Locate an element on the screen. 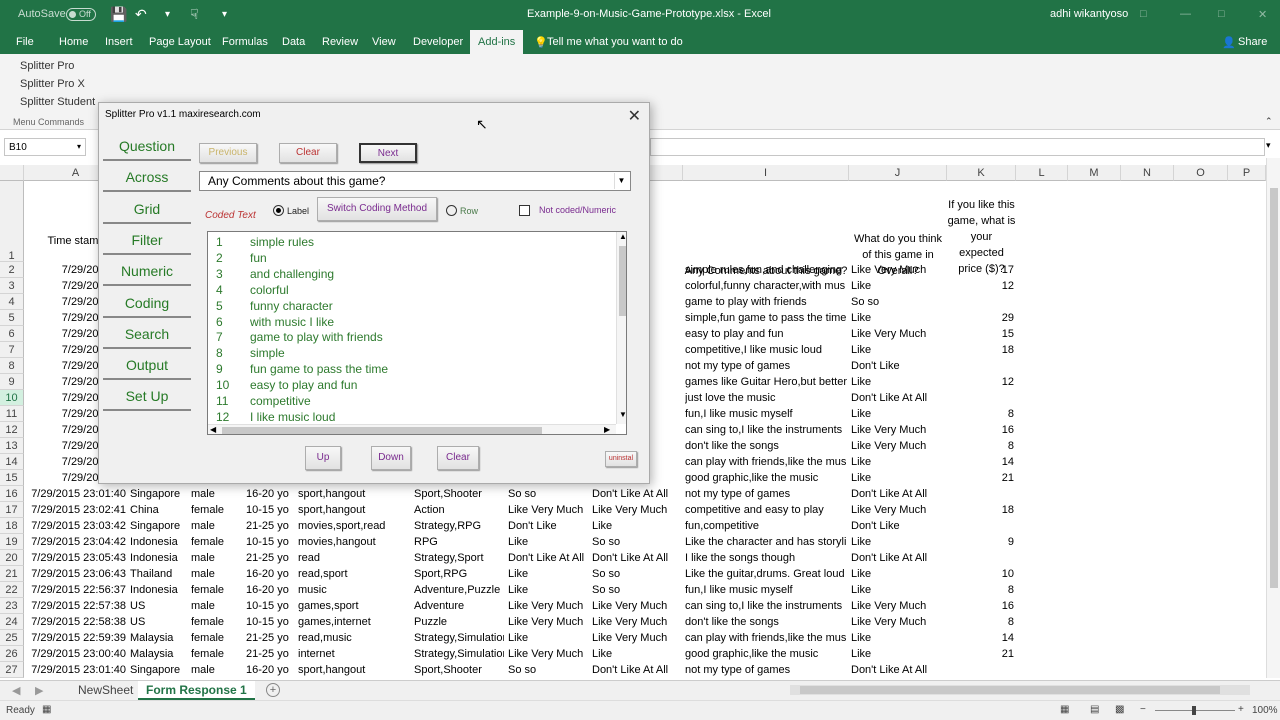 This screenshot has width=1280, height=720. table-cell: read,music is located at coordinates (354, 638).